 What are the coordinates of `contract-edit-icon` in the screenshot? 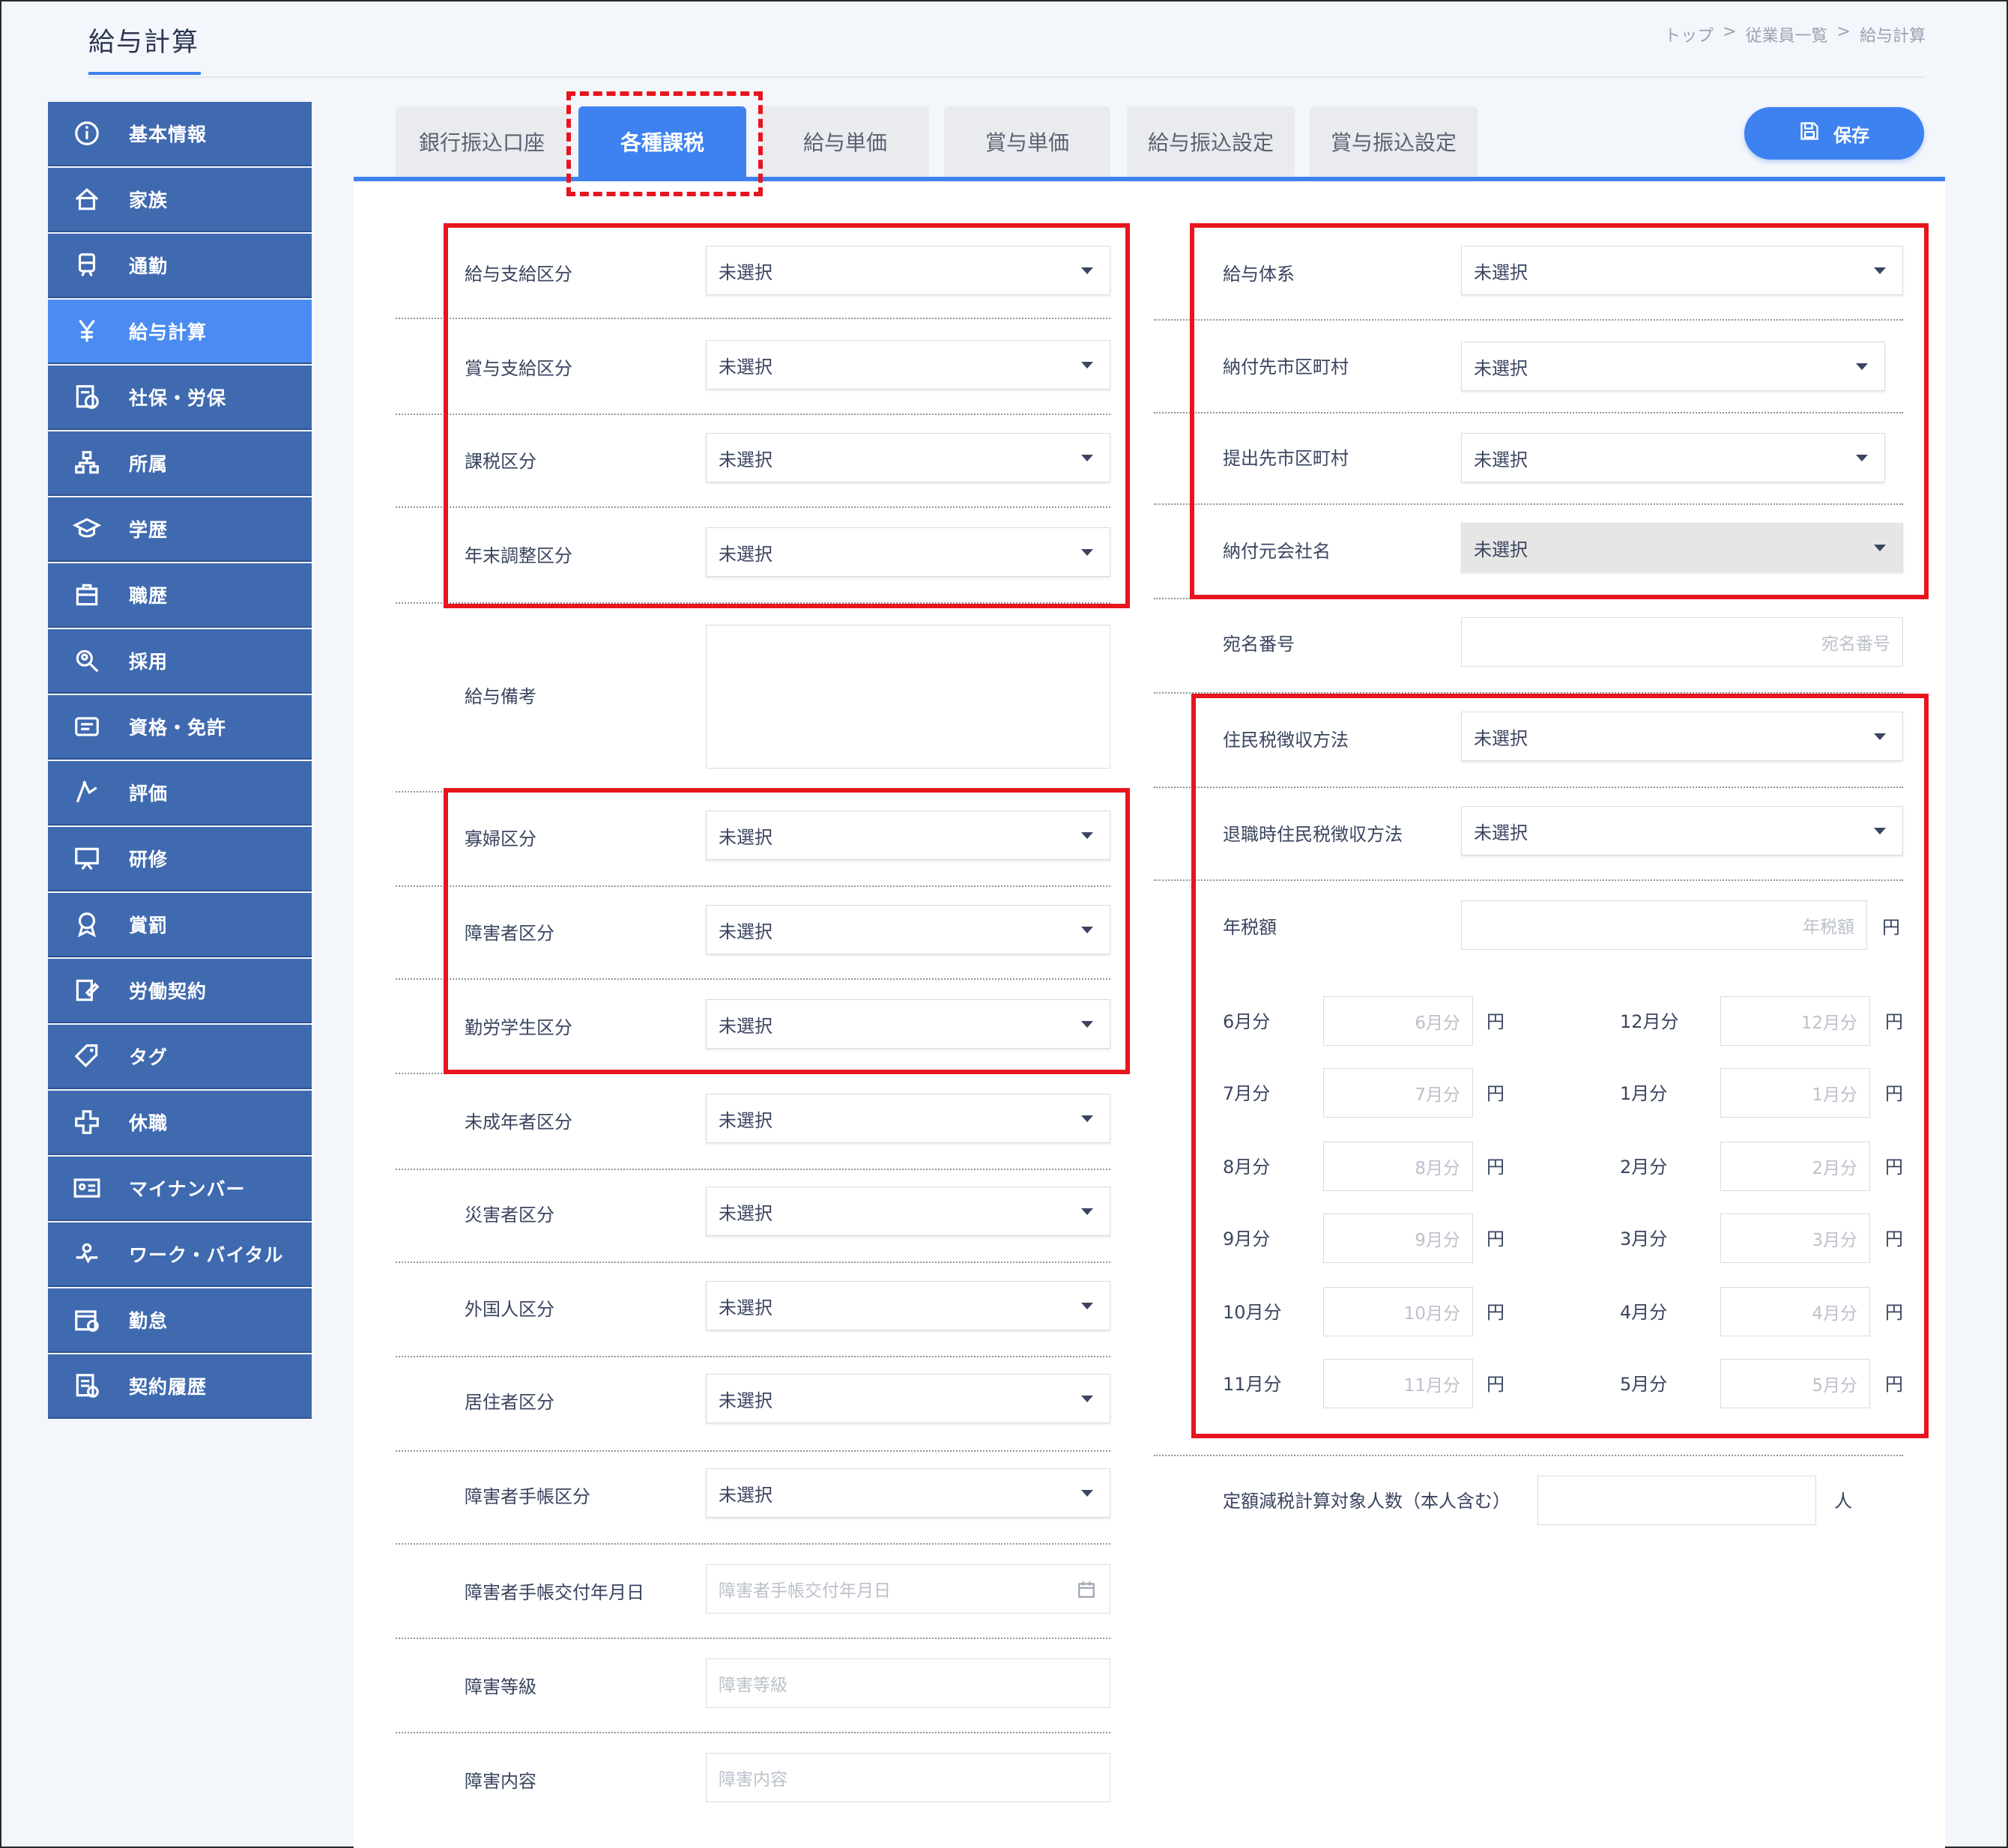 It's located at (86, 990).